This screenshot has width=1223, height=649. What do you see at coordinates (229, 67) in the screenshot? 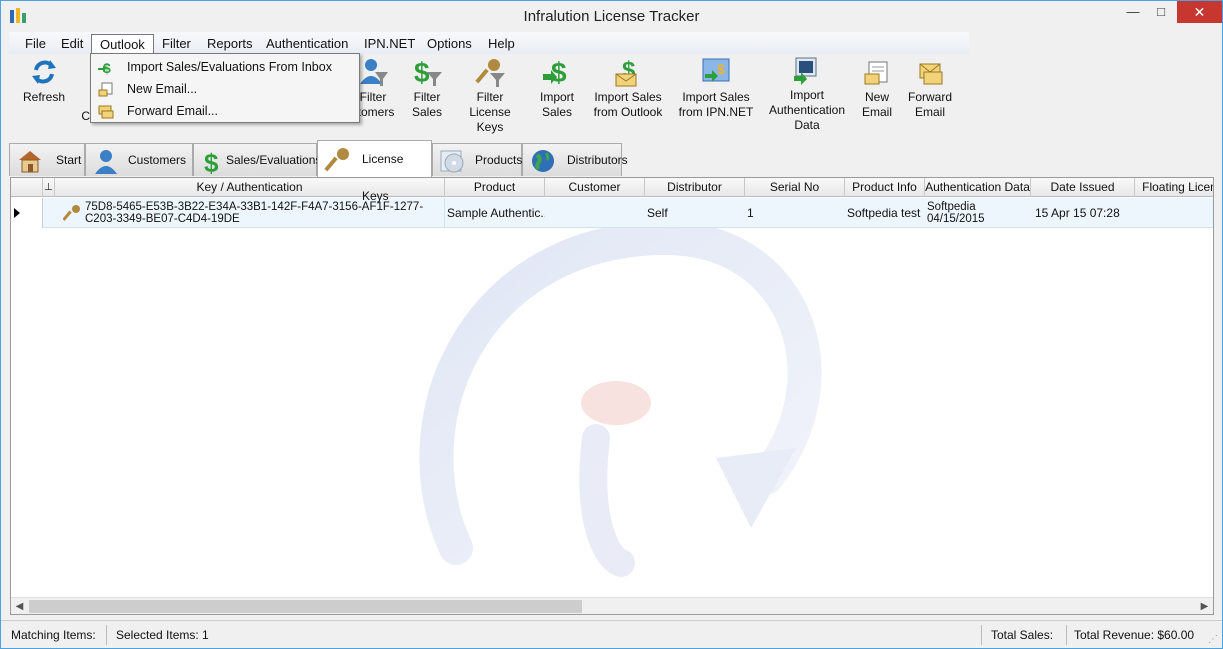
I see `menu-item-label: Import Sales/Evaluations From Inbox` at bounding box center [229, 67].